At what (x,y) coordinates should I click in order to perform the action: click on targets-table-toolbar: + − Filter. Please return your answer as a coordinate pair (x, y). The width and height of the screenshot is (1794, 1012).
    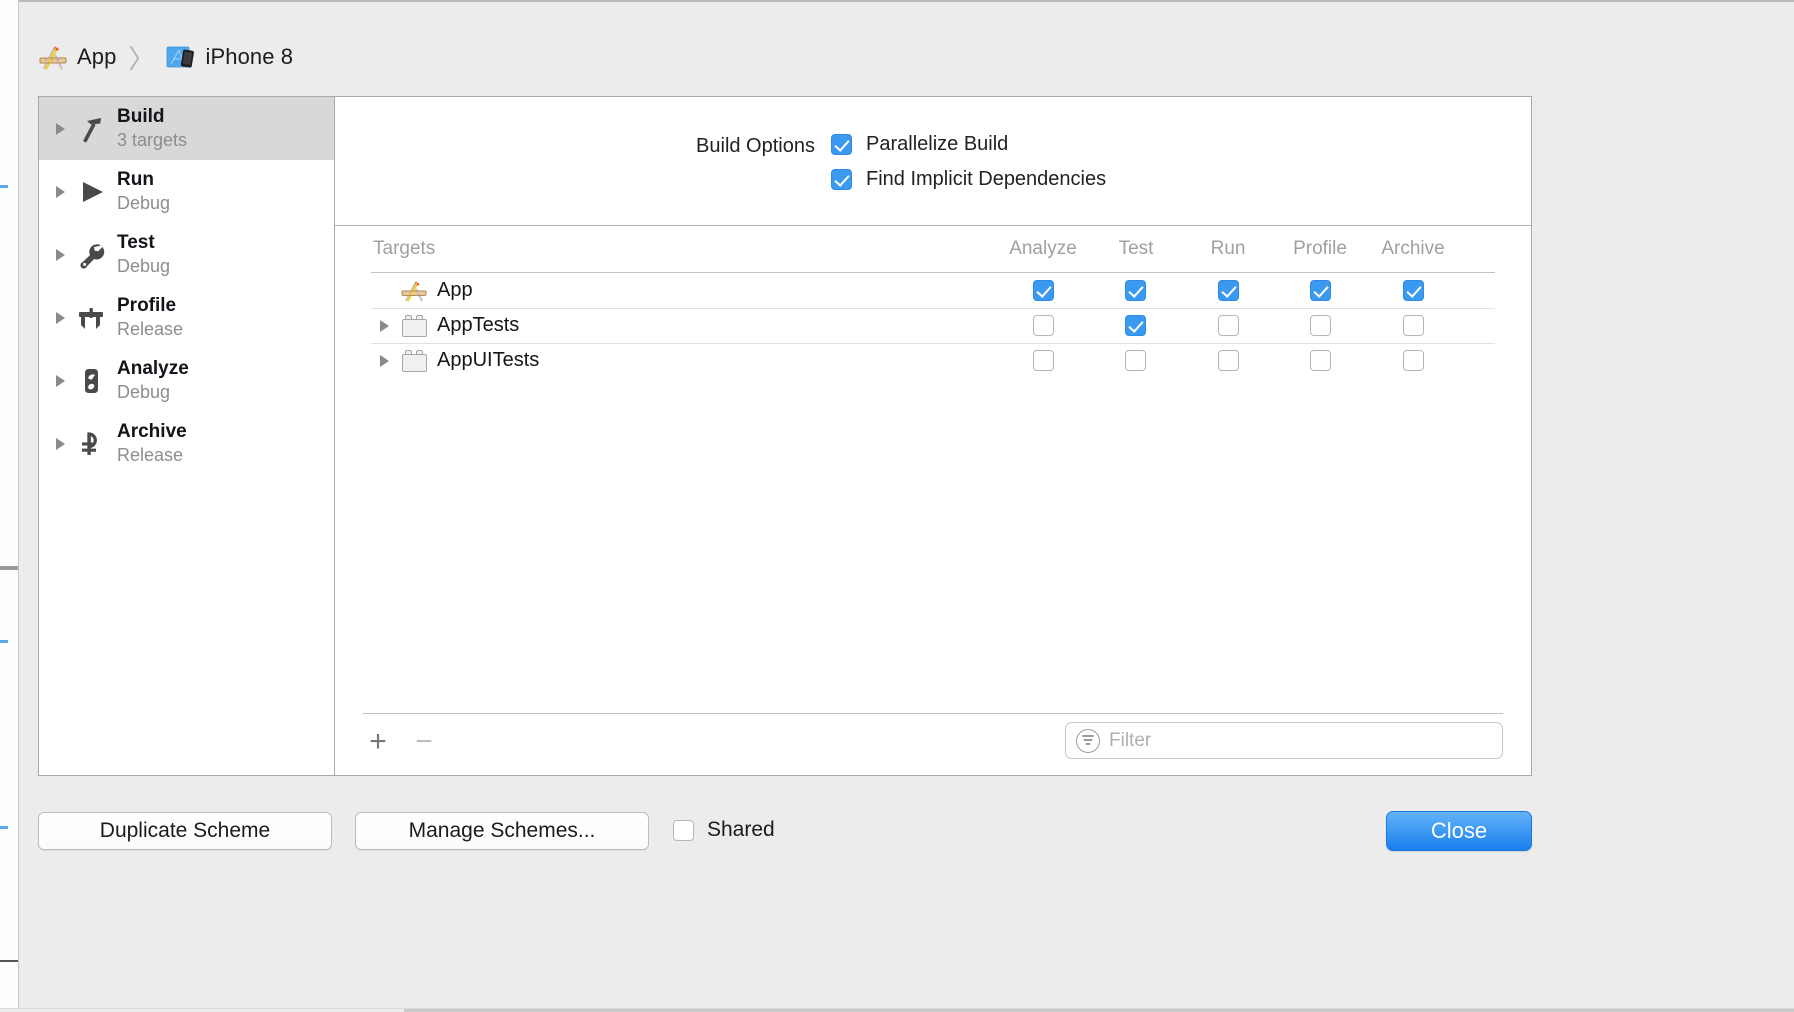
    Looking at the image, I should click on (933, 744).